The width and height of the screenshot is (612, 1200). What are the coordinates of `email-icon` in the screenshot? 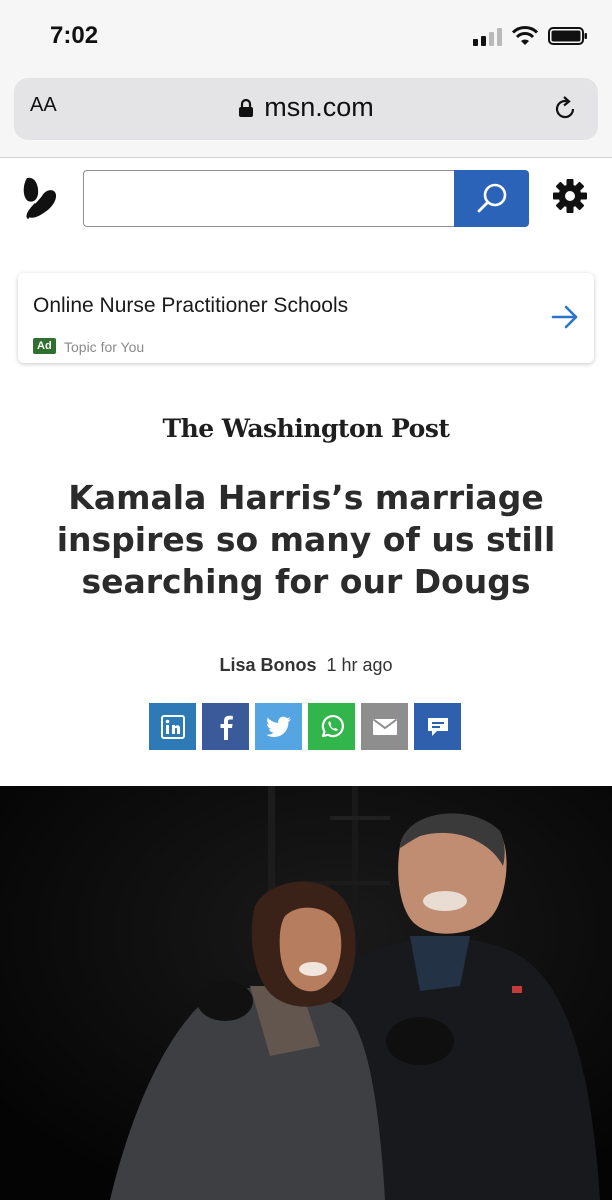 It's located at (384, 726).